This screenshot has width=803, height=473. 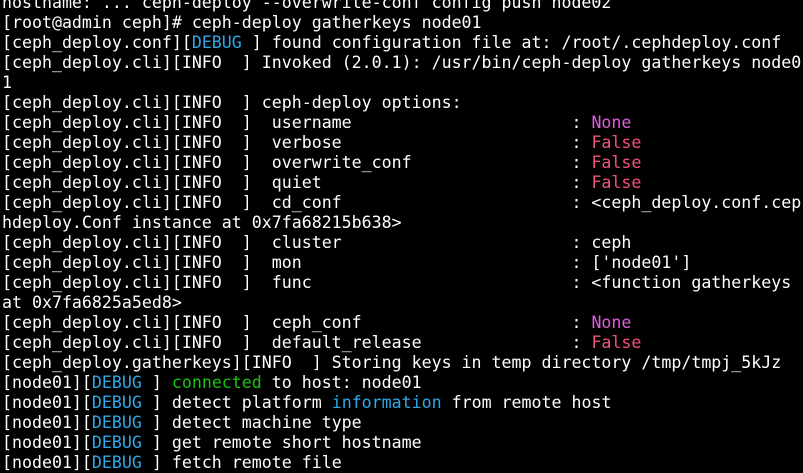 What do you see at coordinates (402, 303) in the screenshot?
I see `terminal-line: at 0x7fa6825a5ed8>` at bounding box center [402, 303].